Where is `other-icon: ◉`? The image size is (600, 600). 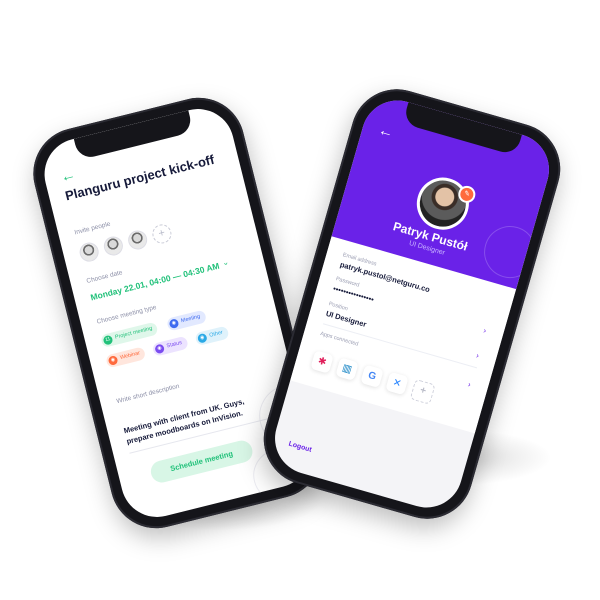 other-icon: ◉ is located at coordinates (202, 338).